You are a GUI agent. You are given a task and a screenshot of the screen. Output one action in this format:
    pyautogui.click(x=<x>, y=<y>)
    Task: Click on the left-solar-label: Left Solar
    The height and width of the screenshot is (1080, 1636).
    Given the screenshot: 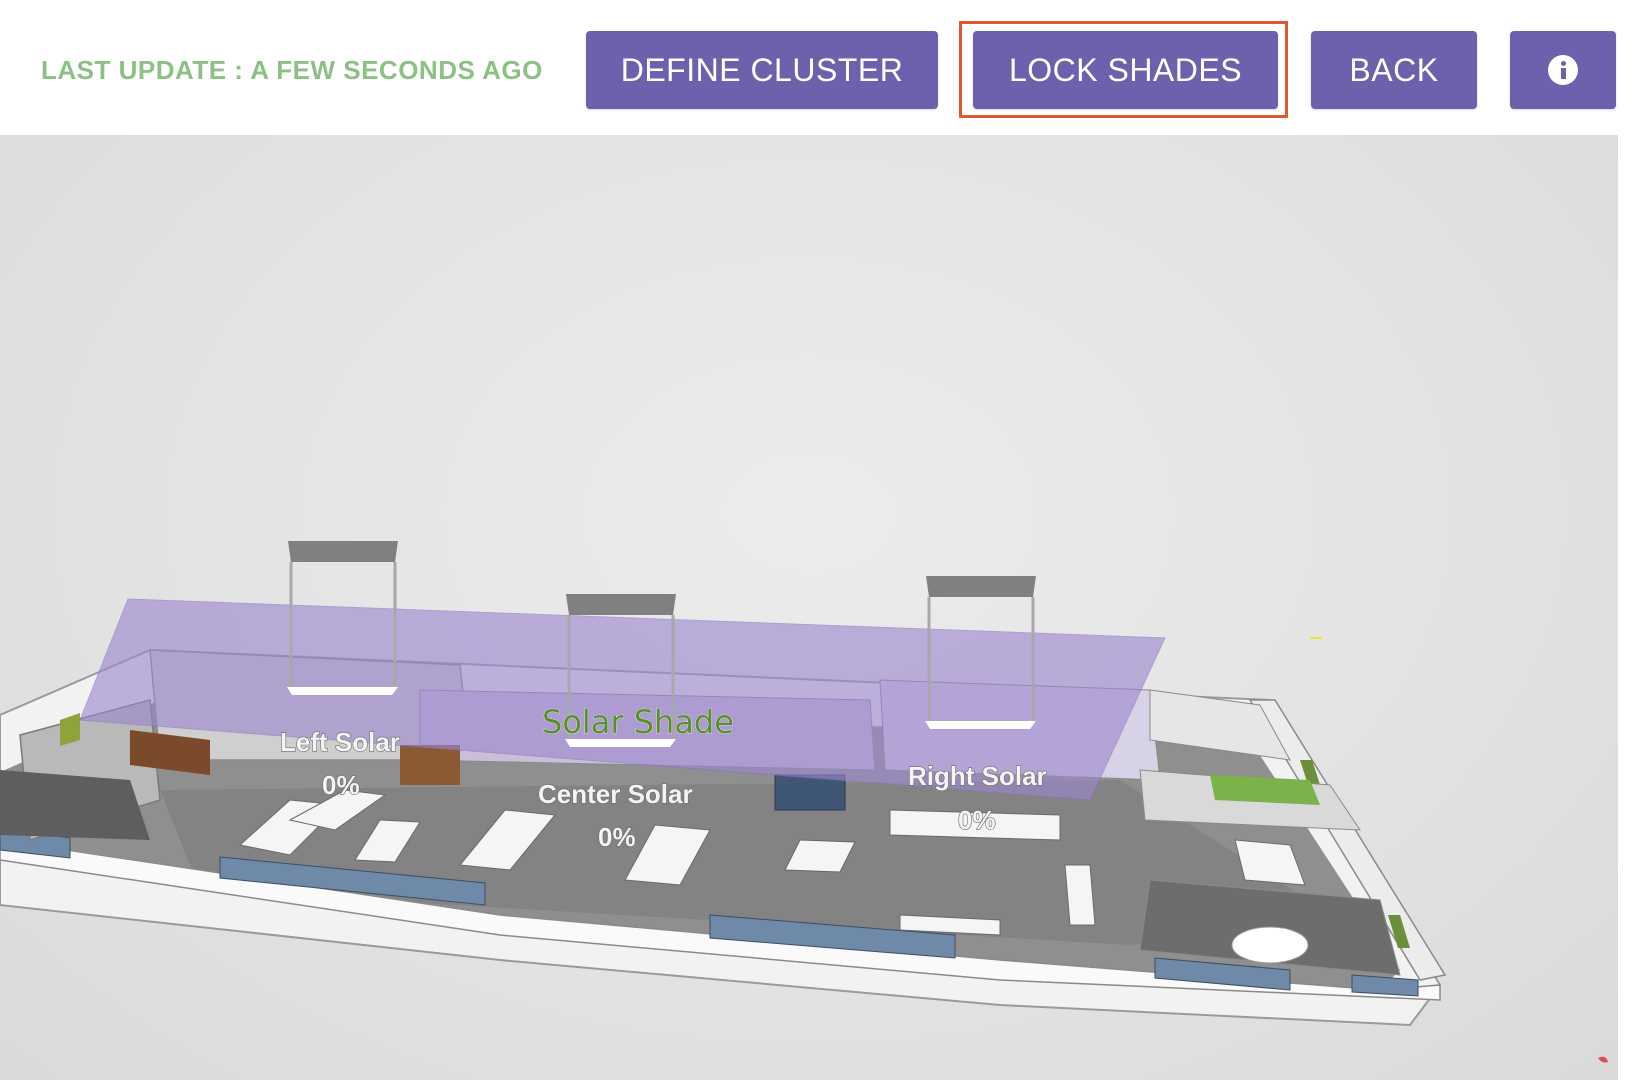 What is the action you would take?
    pyautogui.click(x=340, y=742)
    